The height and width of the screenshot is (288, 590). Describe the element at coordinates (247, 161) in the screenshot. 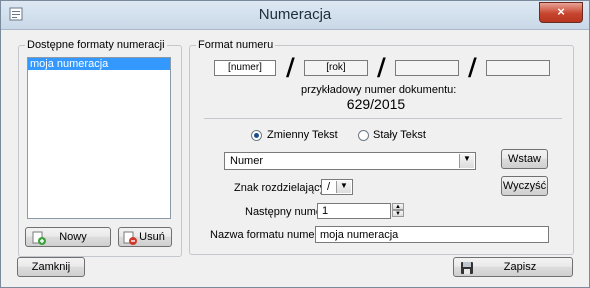

I see `variable-select-value: Numer` at that location.